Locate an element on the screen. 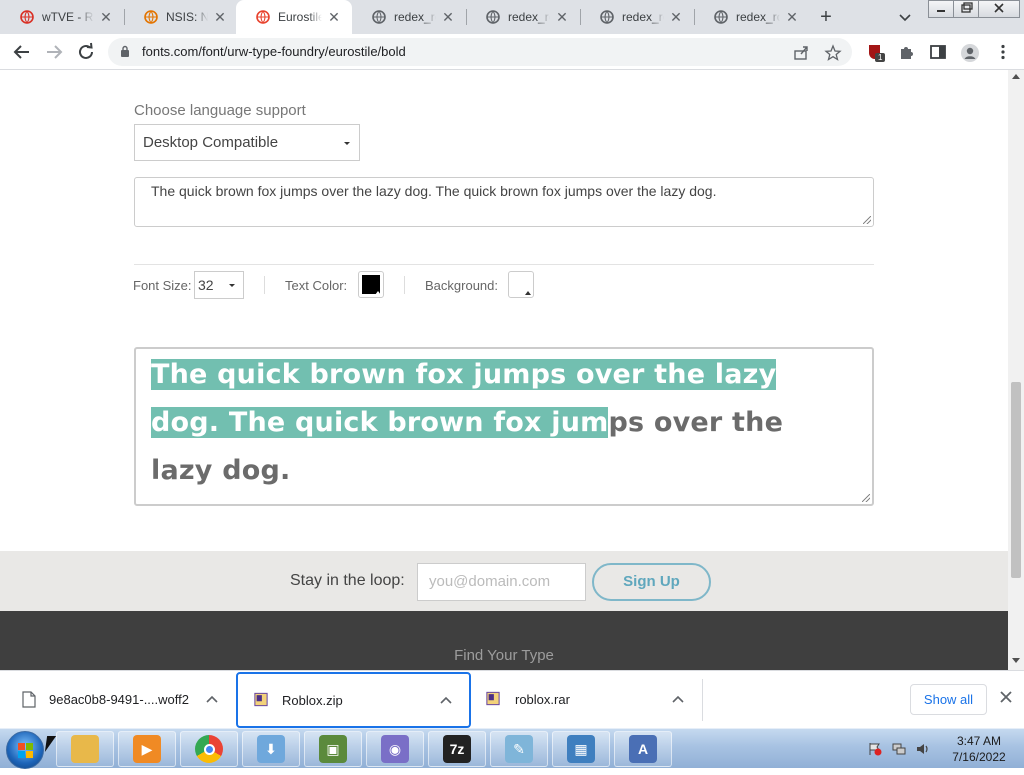 The width and height of the screenshot is (1024, 775). restore-button is located at coordinates (966, 9).